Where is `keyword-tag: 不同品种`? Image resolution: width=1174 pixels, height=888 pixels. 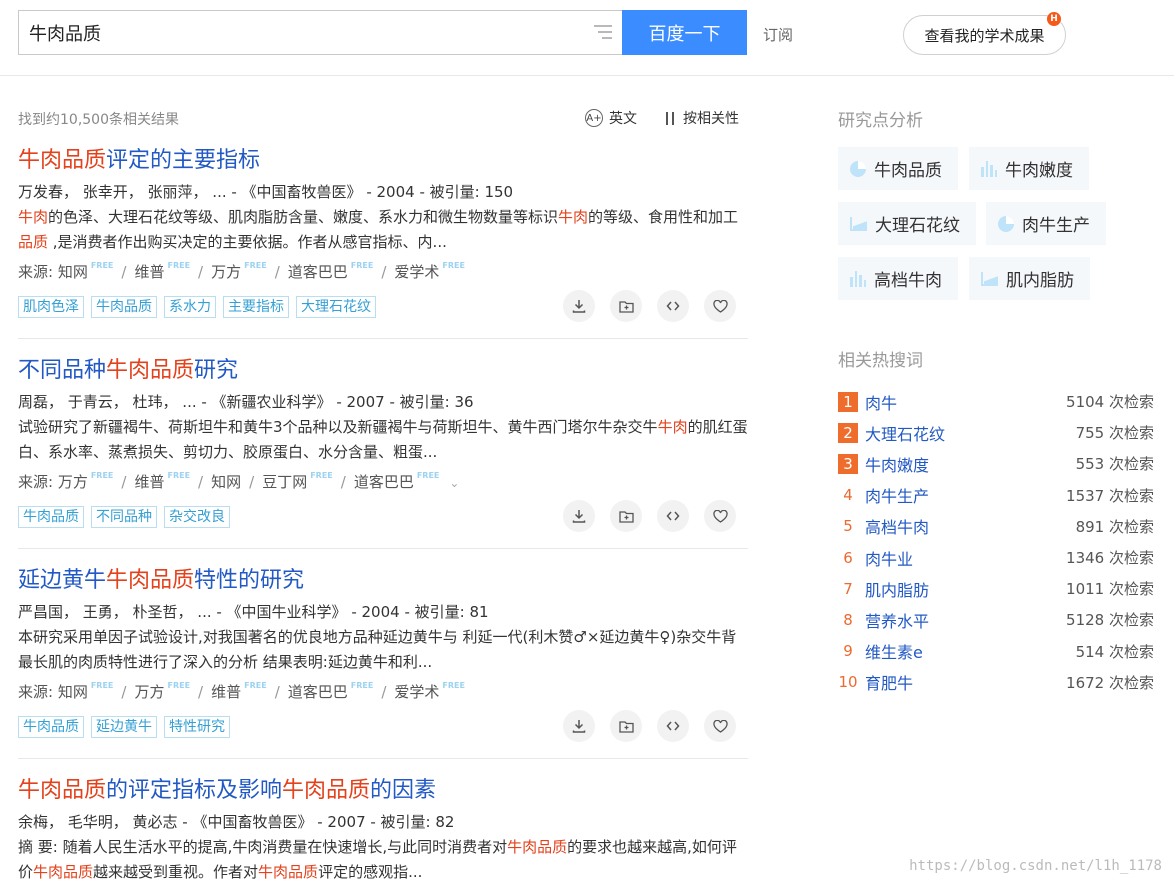
keyword-tag: 不同品种 is located at coordinates (124, 517).